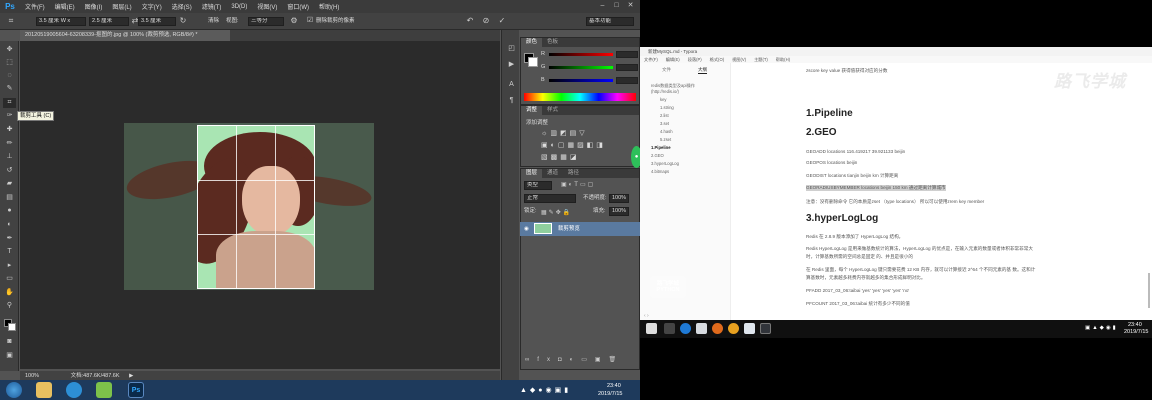 This screenshot has width=1152, height=400. What do you see at coordinates (667, 107) in the screenshot?
I see `outline-item: 1.string` at bounding box center [667, 107].